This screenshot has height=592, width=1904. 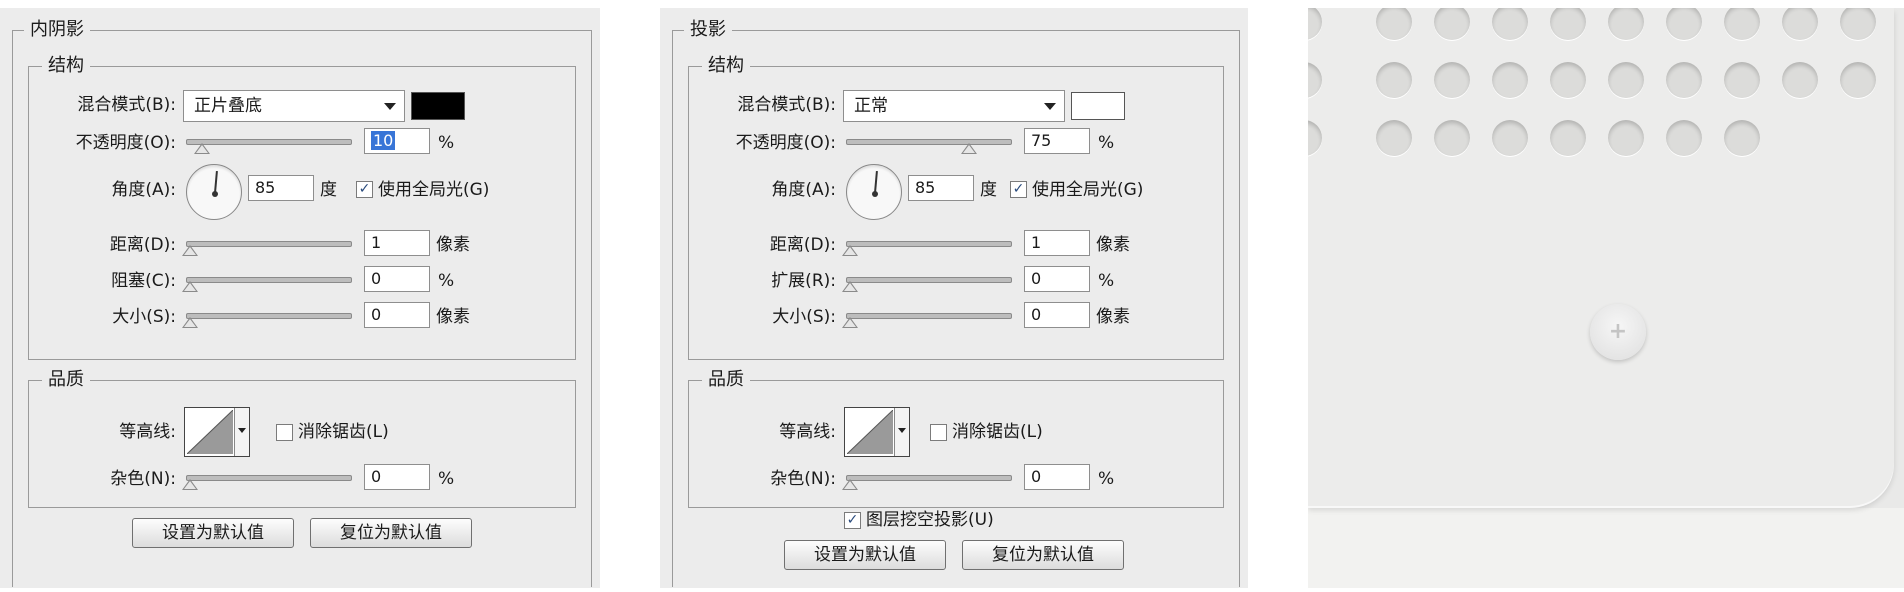 What do you see at coordinates (446, 281) in the screenshot?
I see `choke-unit: %` at bounding box center [446, 281].